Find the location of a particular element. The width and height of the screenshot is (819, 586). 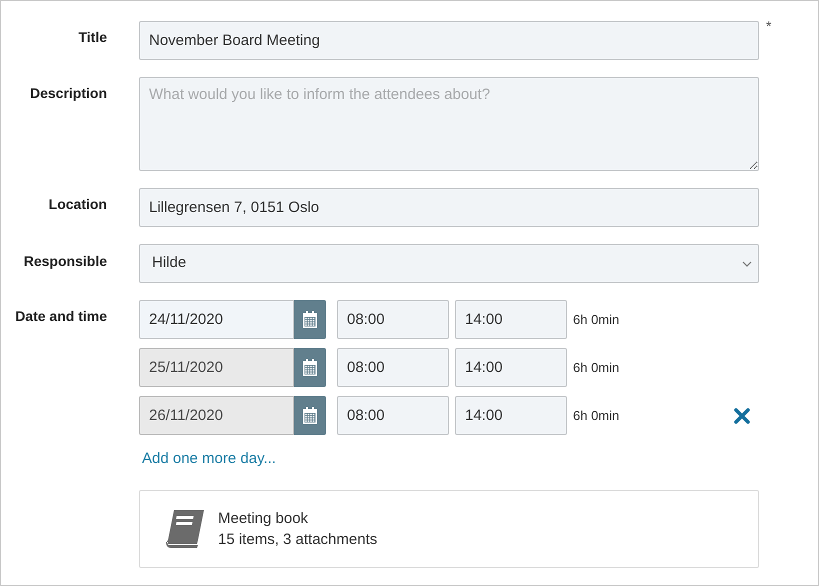

chevron-down-icon is located at coordinates (747, 263).